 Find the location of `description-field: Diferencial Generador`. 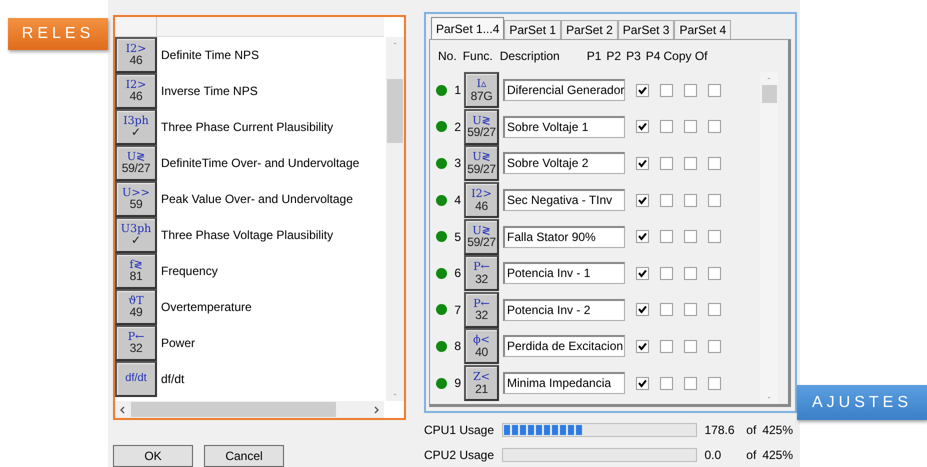

description-field: Diferencial Generador is located at coordinates (564, 90).